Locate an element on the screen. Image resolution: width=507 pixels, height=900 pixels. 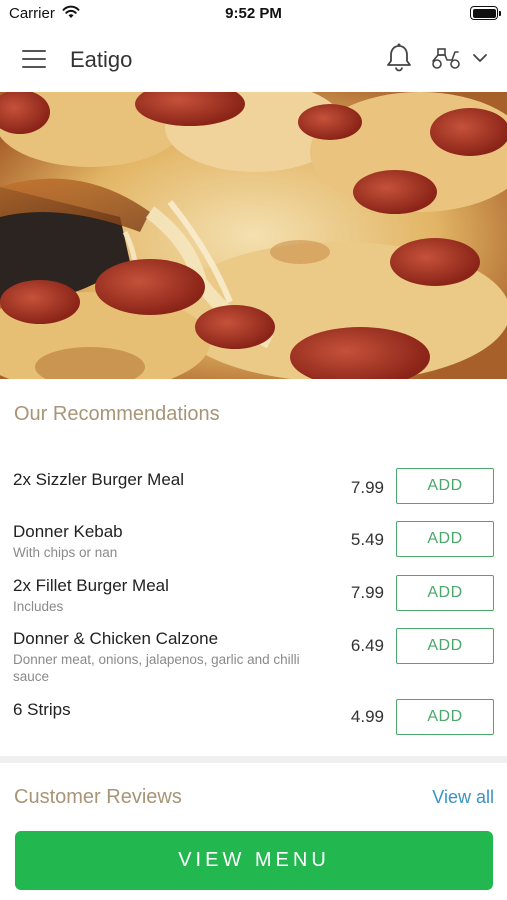
item-price: 4.99 is located at coordinates (367, 716).